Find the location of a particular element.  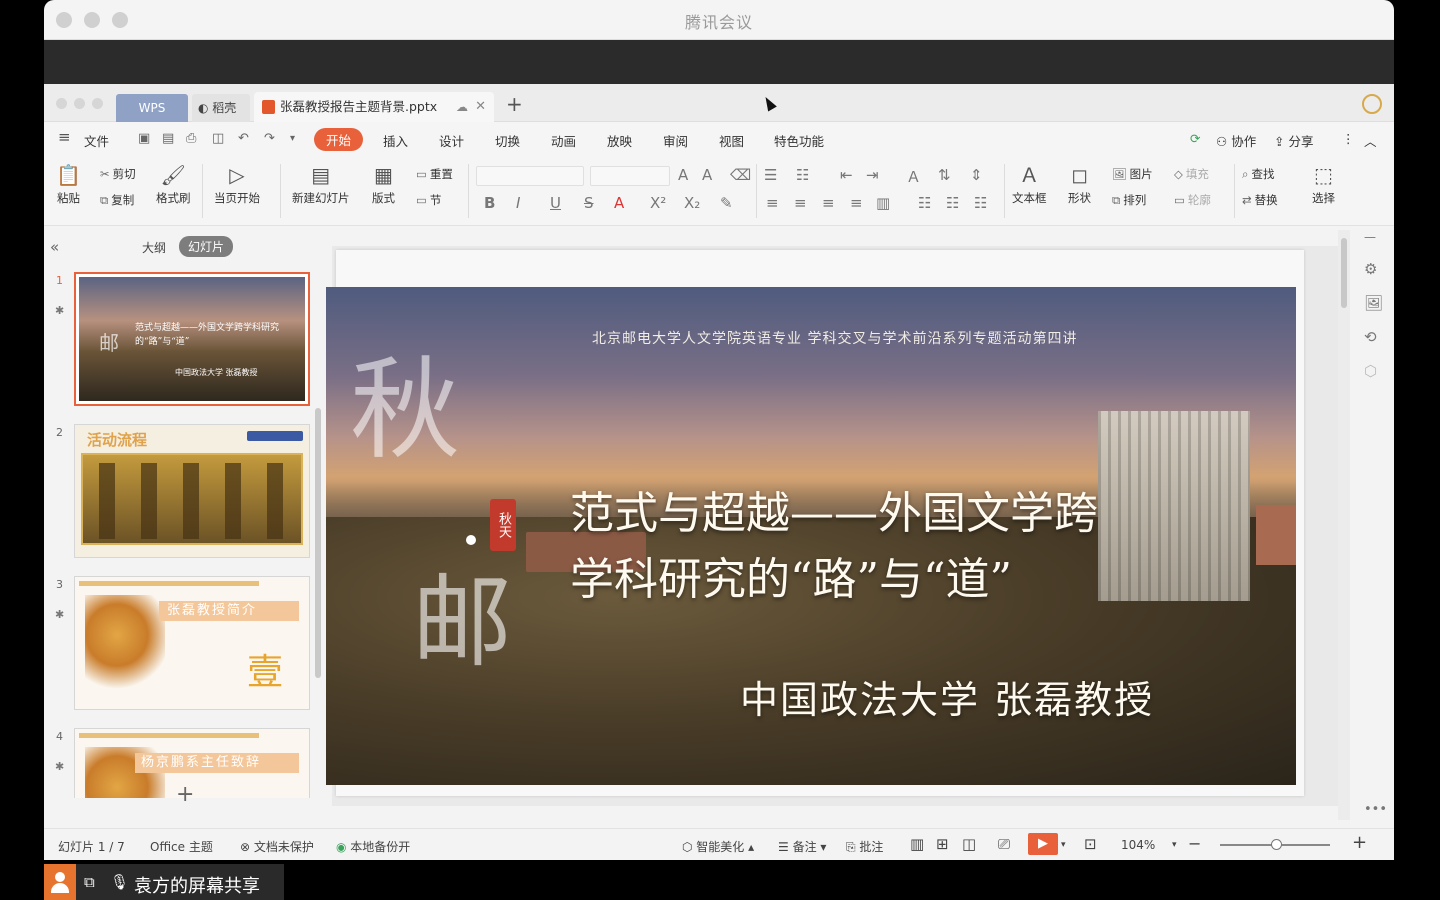

font-size-select is located at coordinates (630, 176).